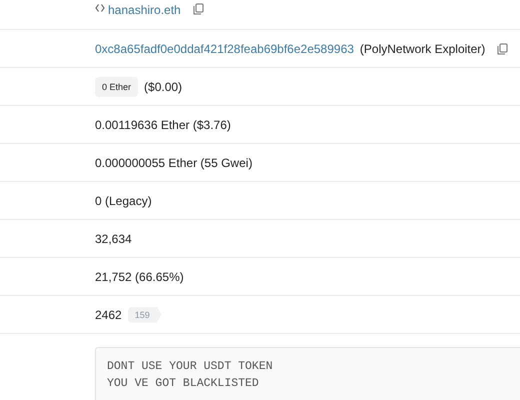 This screenshot has height=400, width=520. I want to click on message-line: DONT USE YOUR USDT TOKEN, so click(190, 367).